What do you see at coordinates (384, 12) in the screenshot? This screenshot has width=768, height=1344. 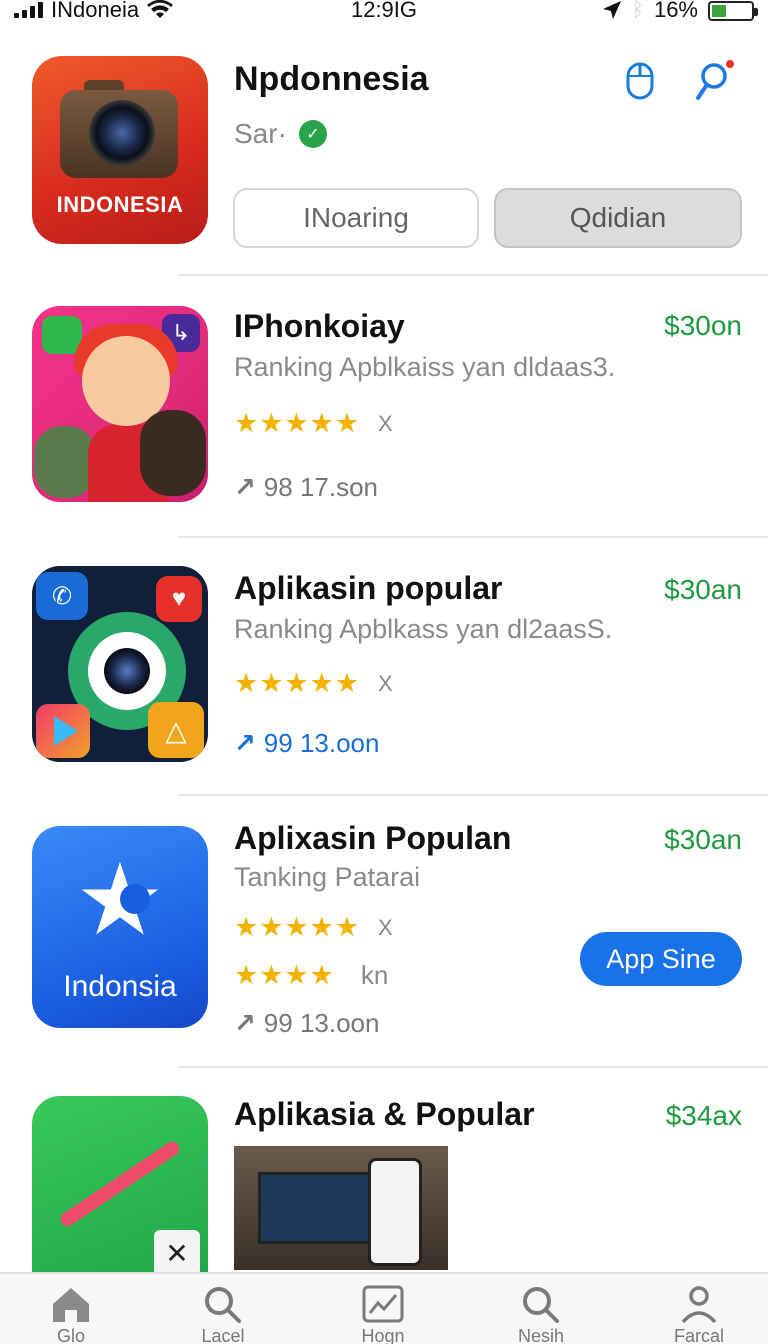 I see `status-bar: INdoneia 12:9IG ᛒ 16%` at bounding box center [384, 12].